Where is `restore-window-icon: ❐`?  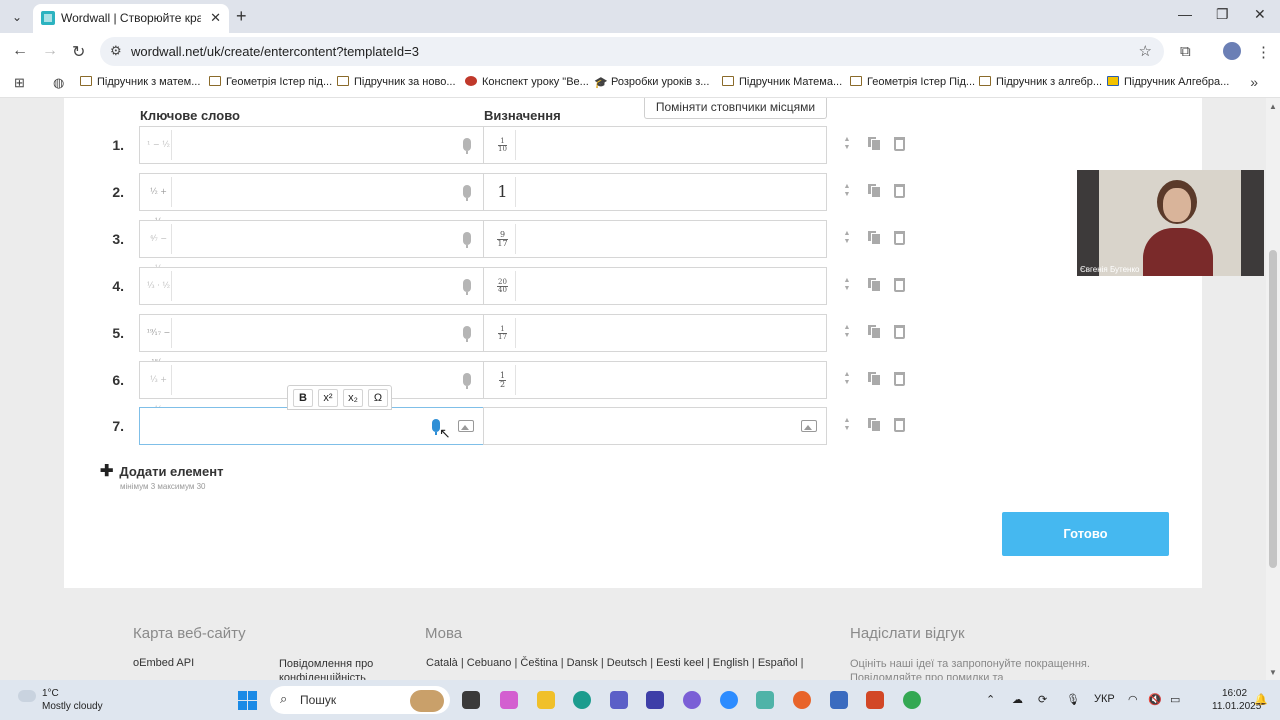 restore-window-icon: ❐ is located at coordinates (1222, 14).